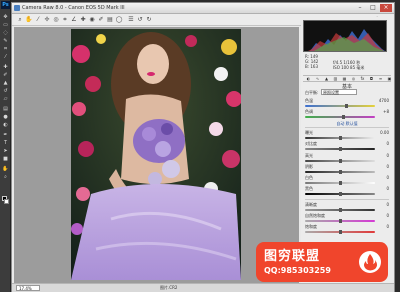 This screenshot has height=292, width=400. Describe the element at coordinates (5, 117) in the screenshot. I see `blur-tool-icon: ●` at that location.